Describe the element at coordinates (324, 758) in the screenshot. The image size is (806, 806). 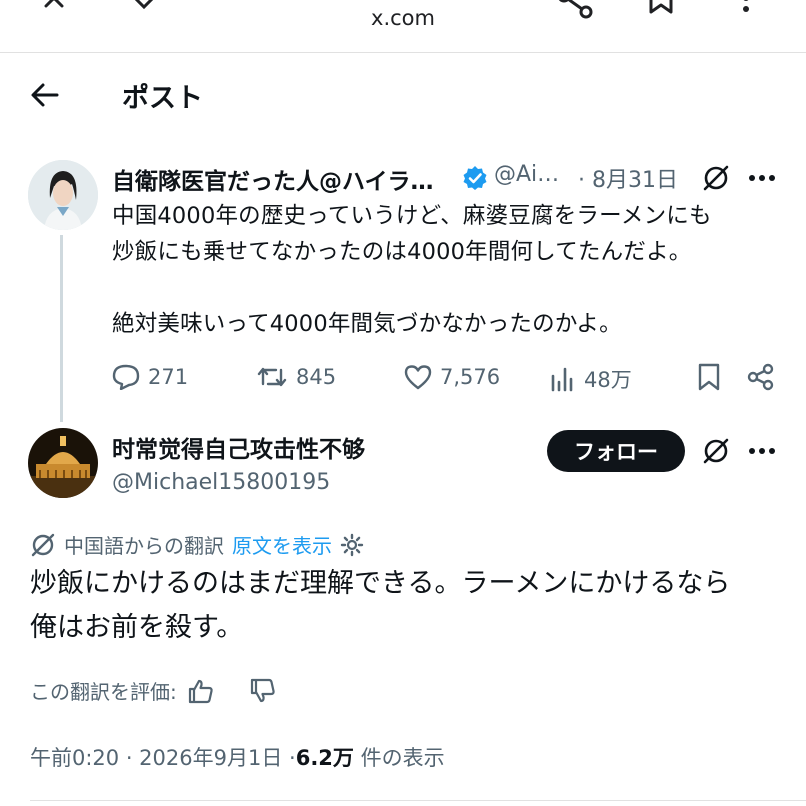
I see `views-count: 6.2万` at that location.